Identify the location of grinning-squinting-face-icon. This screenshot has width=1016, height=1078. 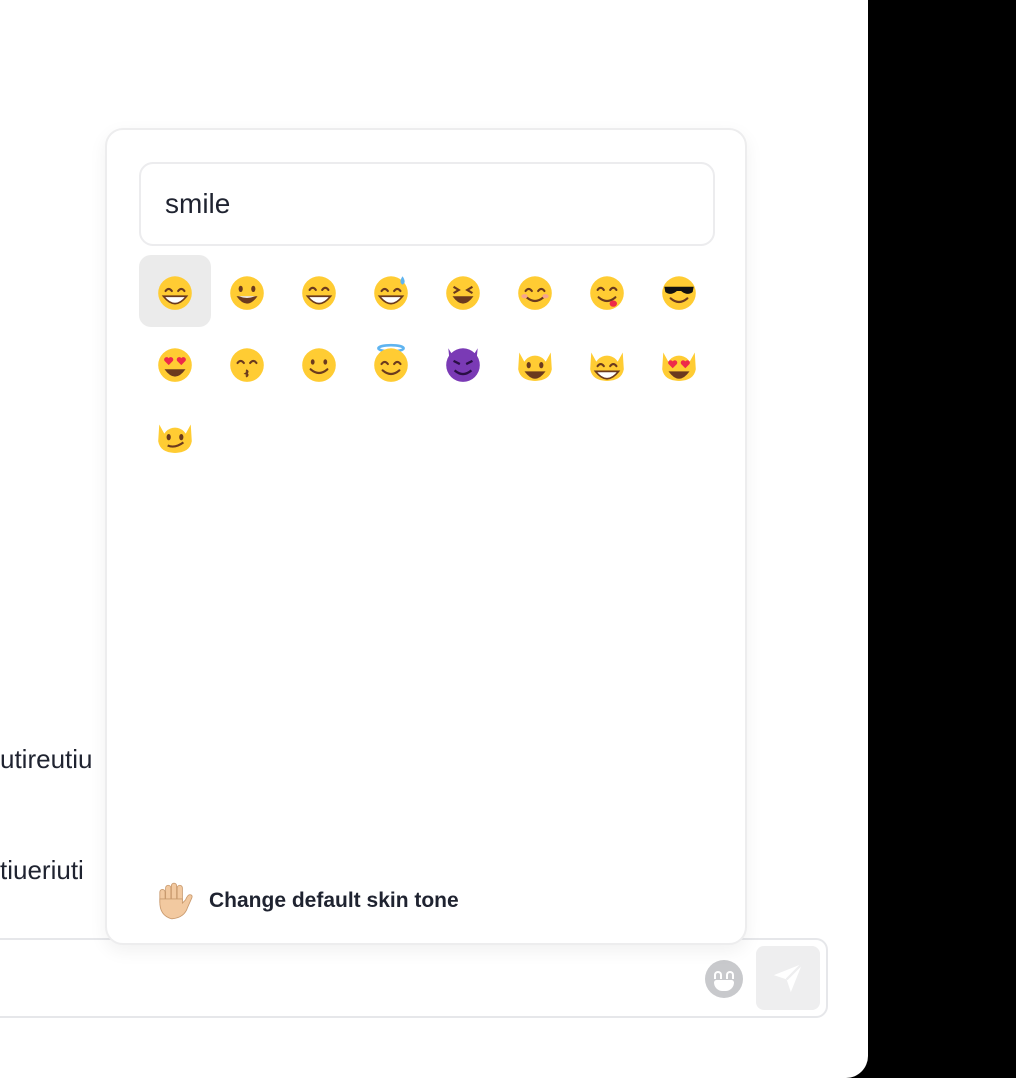
(463, 293).